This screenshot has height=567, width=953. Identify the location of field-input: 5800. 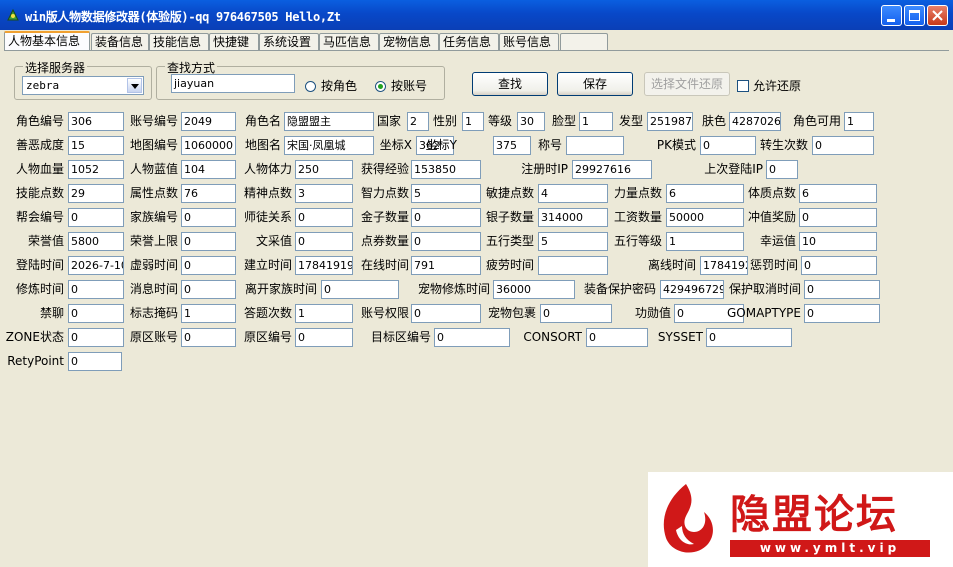
(96, 241).